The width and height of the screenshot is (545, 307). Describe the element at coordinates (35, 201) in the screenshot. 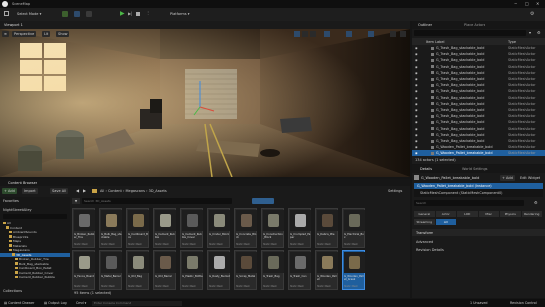

I see `favorites-header: Favorites` at that location.